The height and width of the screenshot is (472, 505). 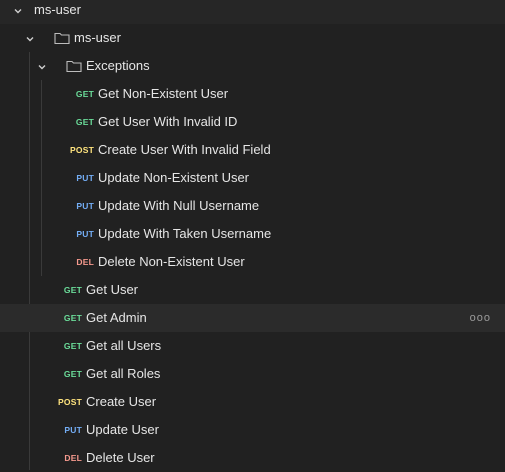 What do you see at coordinates (163, 93) in the screenshot?
I see `request-name: Get Non-Existent User` at bounding box center [163, 93].